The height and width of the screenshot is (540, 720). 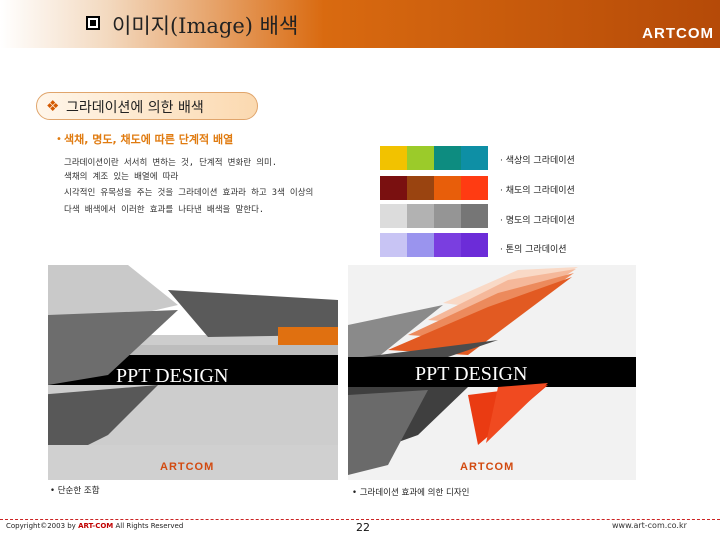 I want to click on subsection-title: 색채, 명도, 채도에 따른 단계적 배열, so click(x=149, y=139).